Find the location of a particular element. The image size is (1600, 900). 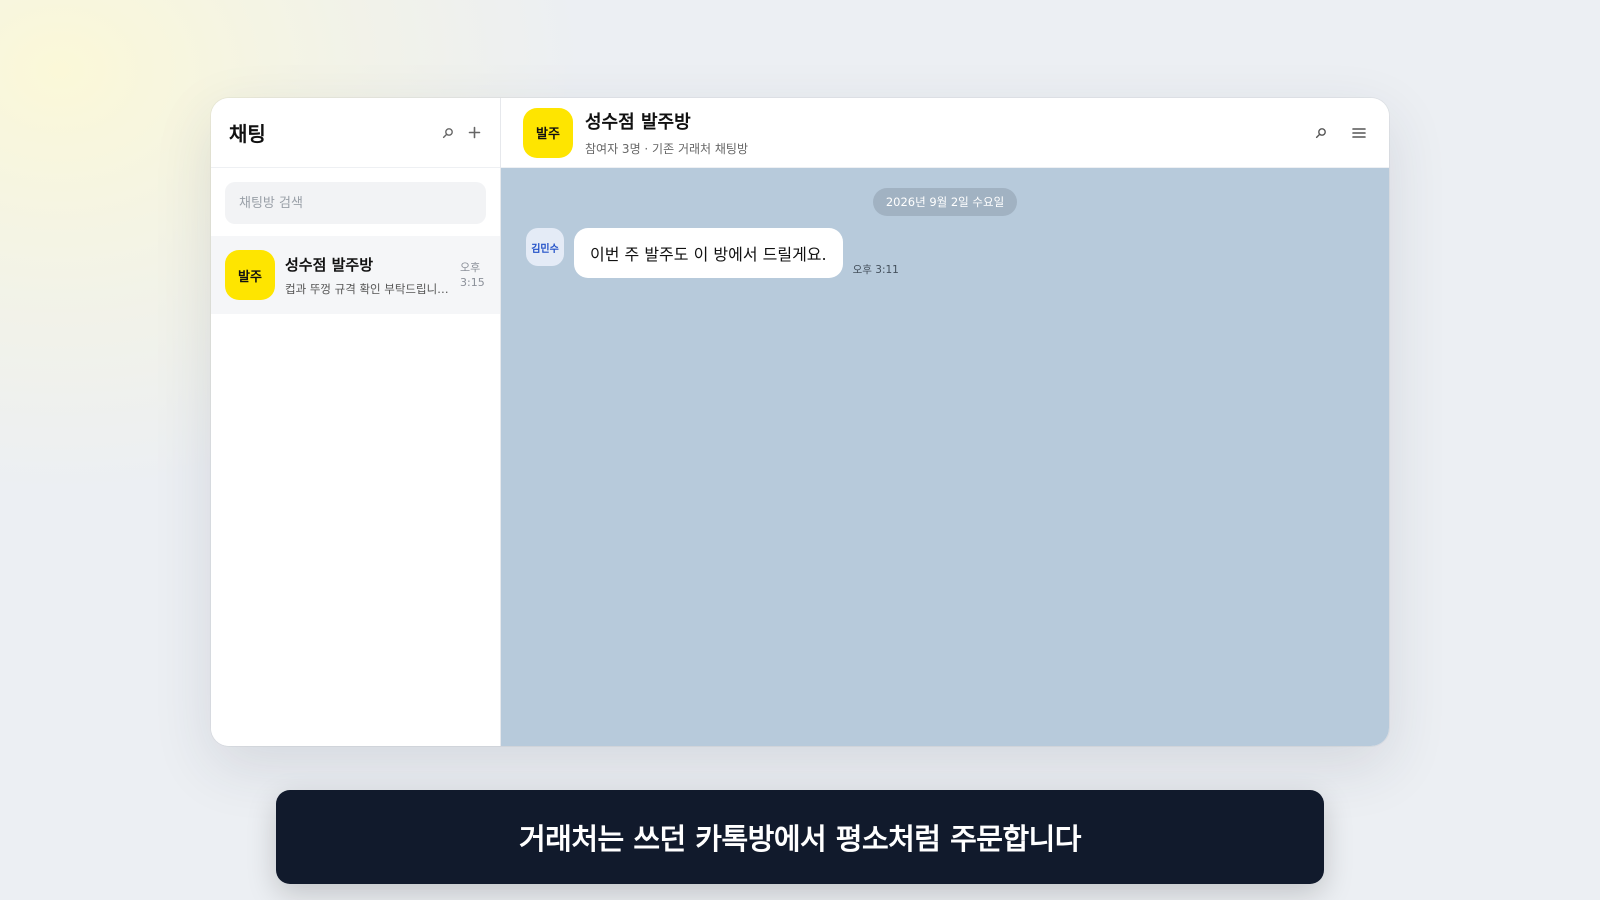

message-bubble: 이번 주 발주도 이 방에서 드릴게요. is located at coordinates (708, 253).